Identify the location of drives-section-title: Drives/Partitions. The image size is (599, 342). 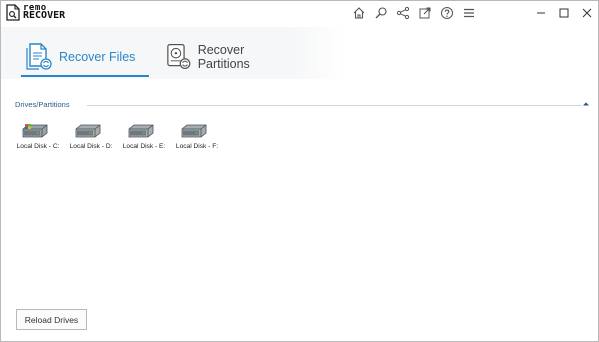
(42, 104).